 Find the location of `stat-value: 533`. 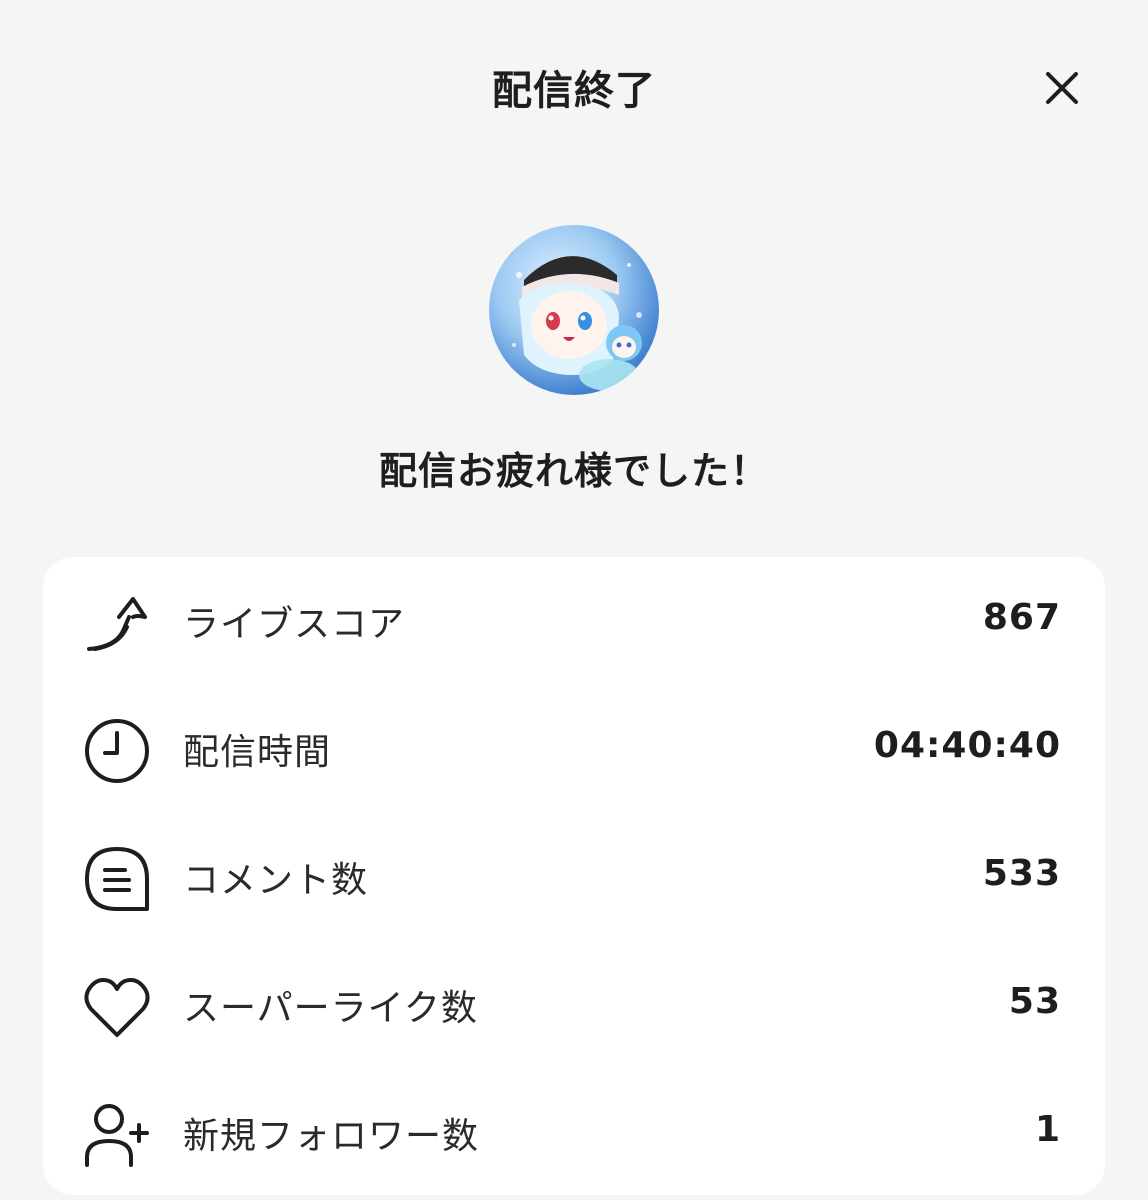

stat-value: 533 is located at coordinates (1021, 873).